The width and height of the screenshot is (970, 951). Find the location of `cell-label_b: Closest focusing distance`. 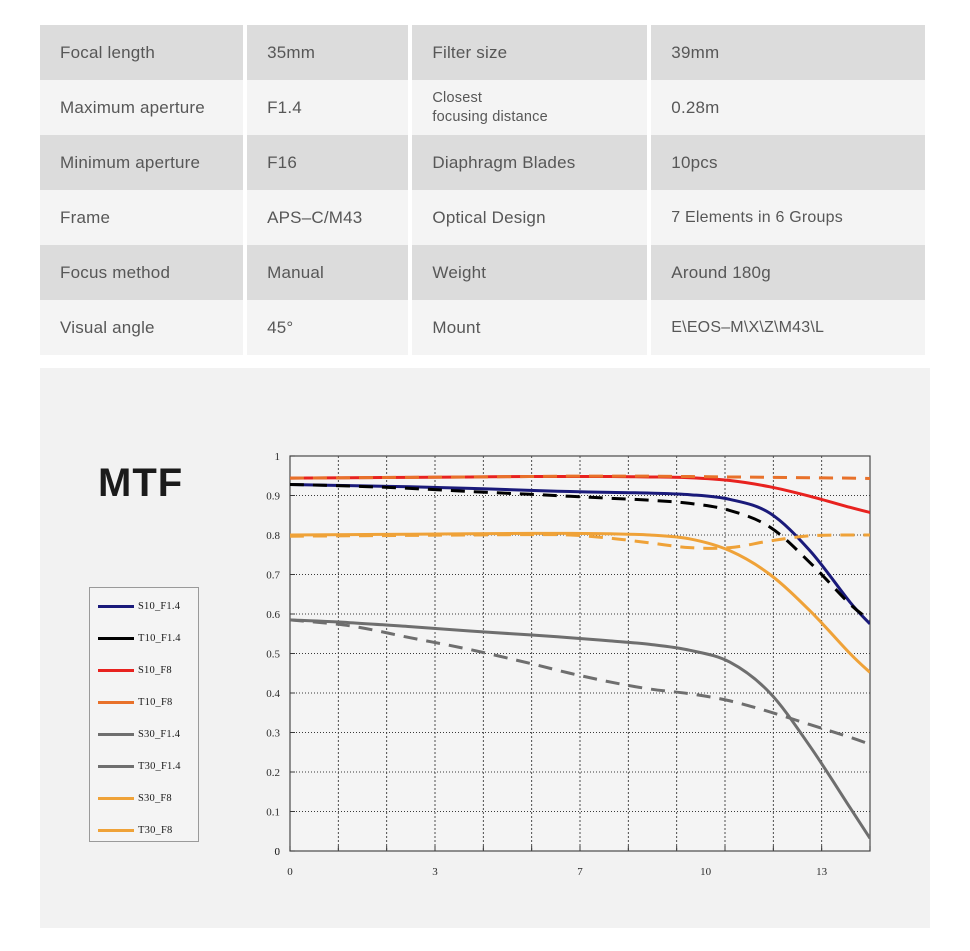

cell-label_b: Closest focusing distance is located at coordinates (530, 107).